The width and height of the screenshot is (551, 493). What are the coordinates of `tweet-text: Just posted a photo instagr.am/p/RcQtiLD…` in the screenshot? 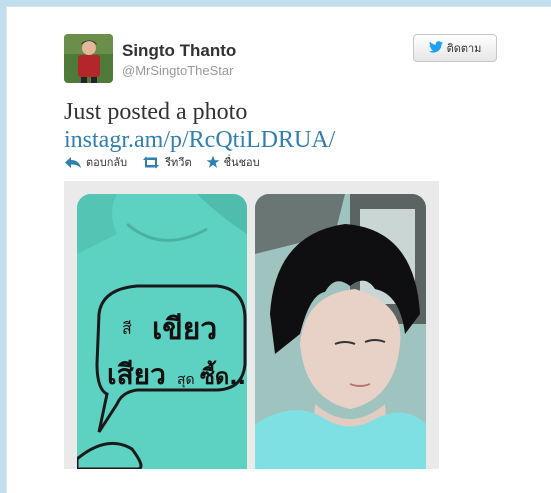 It's located at (299, 126).